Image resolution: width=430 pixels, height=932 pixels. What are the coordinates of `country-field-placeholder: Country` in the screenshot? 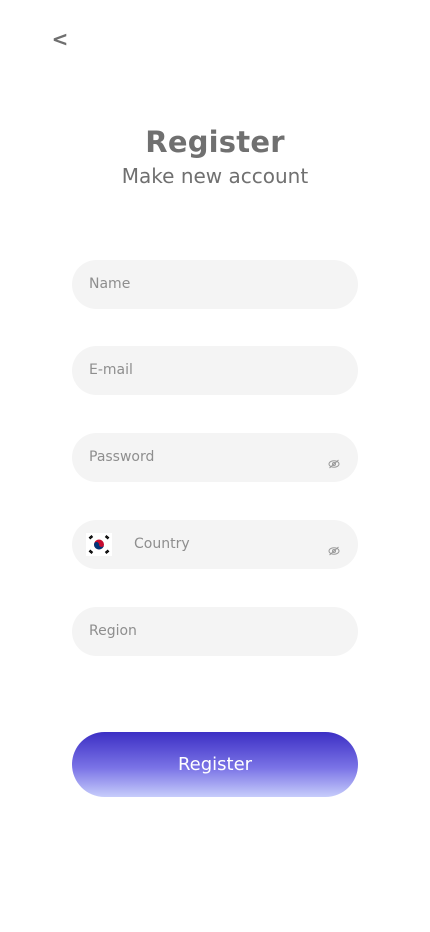 It's located at (162, 544).